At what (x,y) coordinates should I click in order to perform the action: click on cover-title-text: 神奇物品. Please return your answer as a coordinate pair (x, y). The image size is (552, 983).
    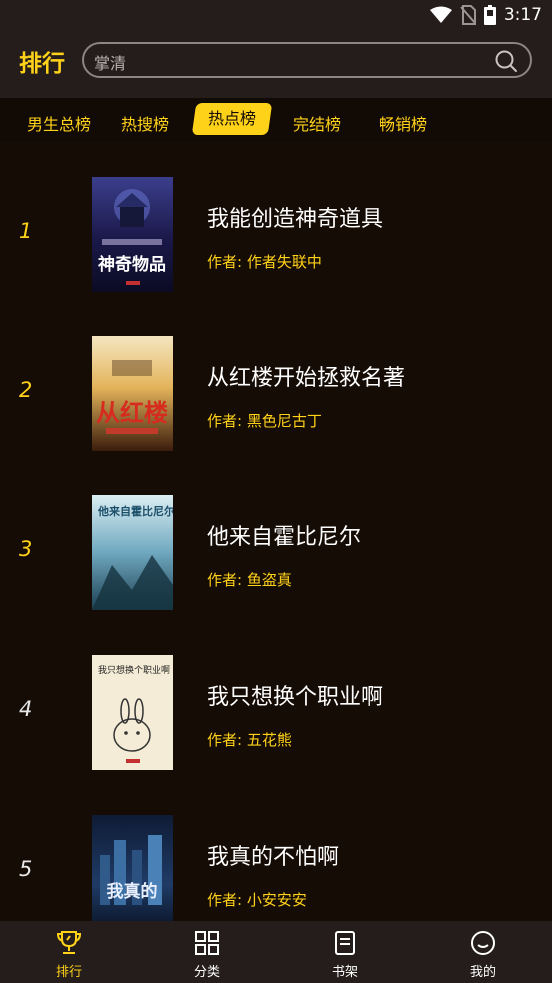
    Looking at the image, I should click on (132, 264).